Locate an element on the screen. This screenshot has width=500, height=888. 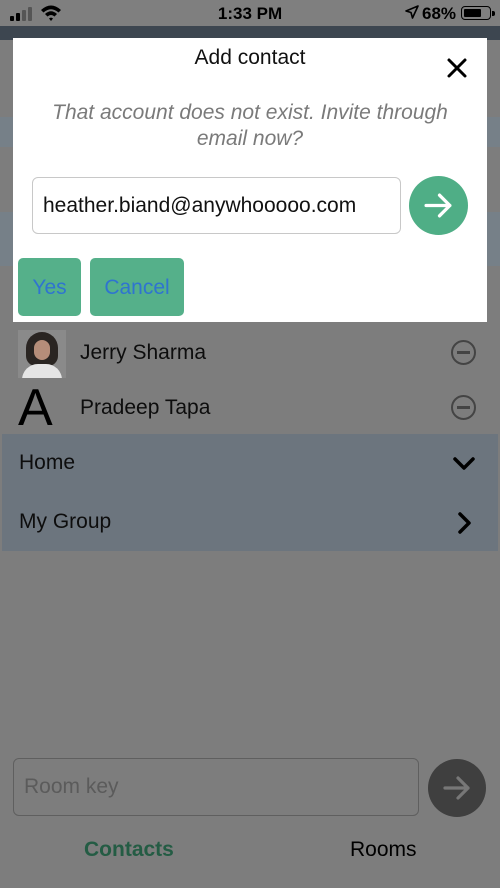
contact-name: Pradeep Tapa is located at coordinates (145, 407).